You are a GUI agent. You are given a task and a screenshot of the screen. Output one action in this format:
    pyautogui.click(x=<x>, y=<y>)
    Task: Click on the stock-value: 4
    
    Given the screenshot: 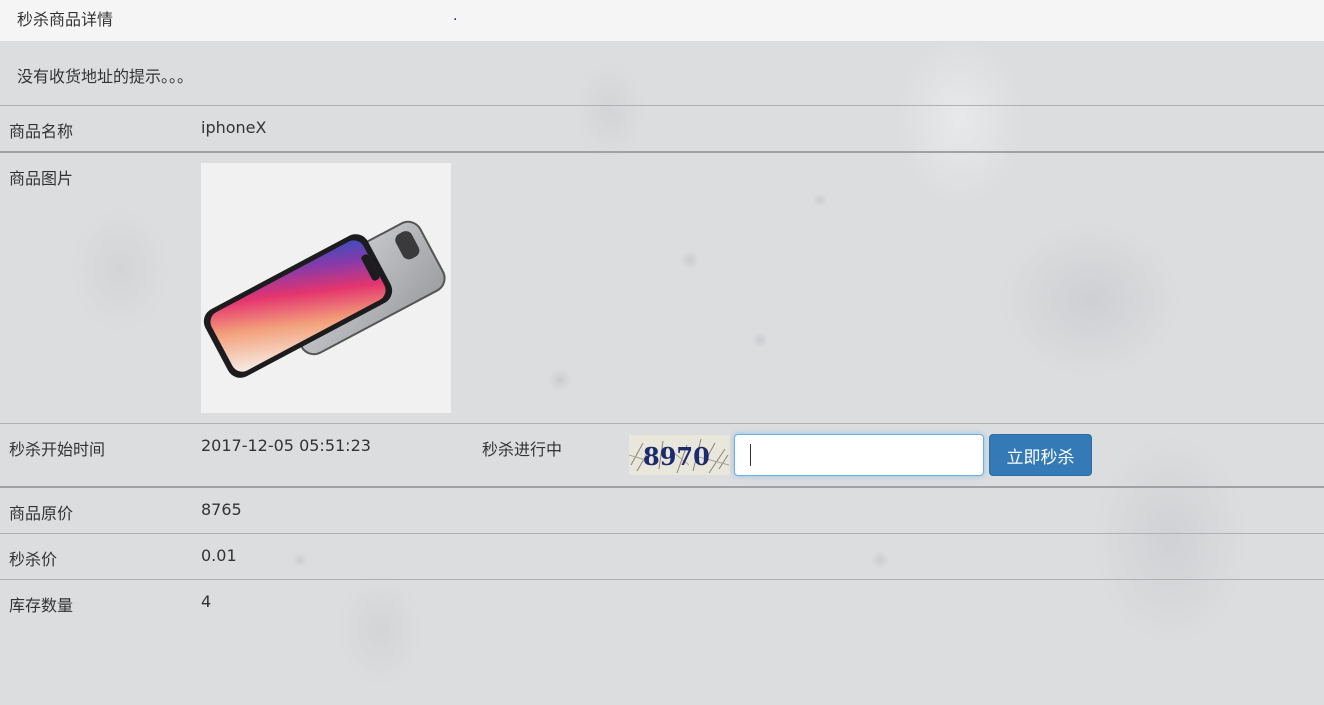 What is the action you would take?
    pyautogui.click(x=206, y=601)
    